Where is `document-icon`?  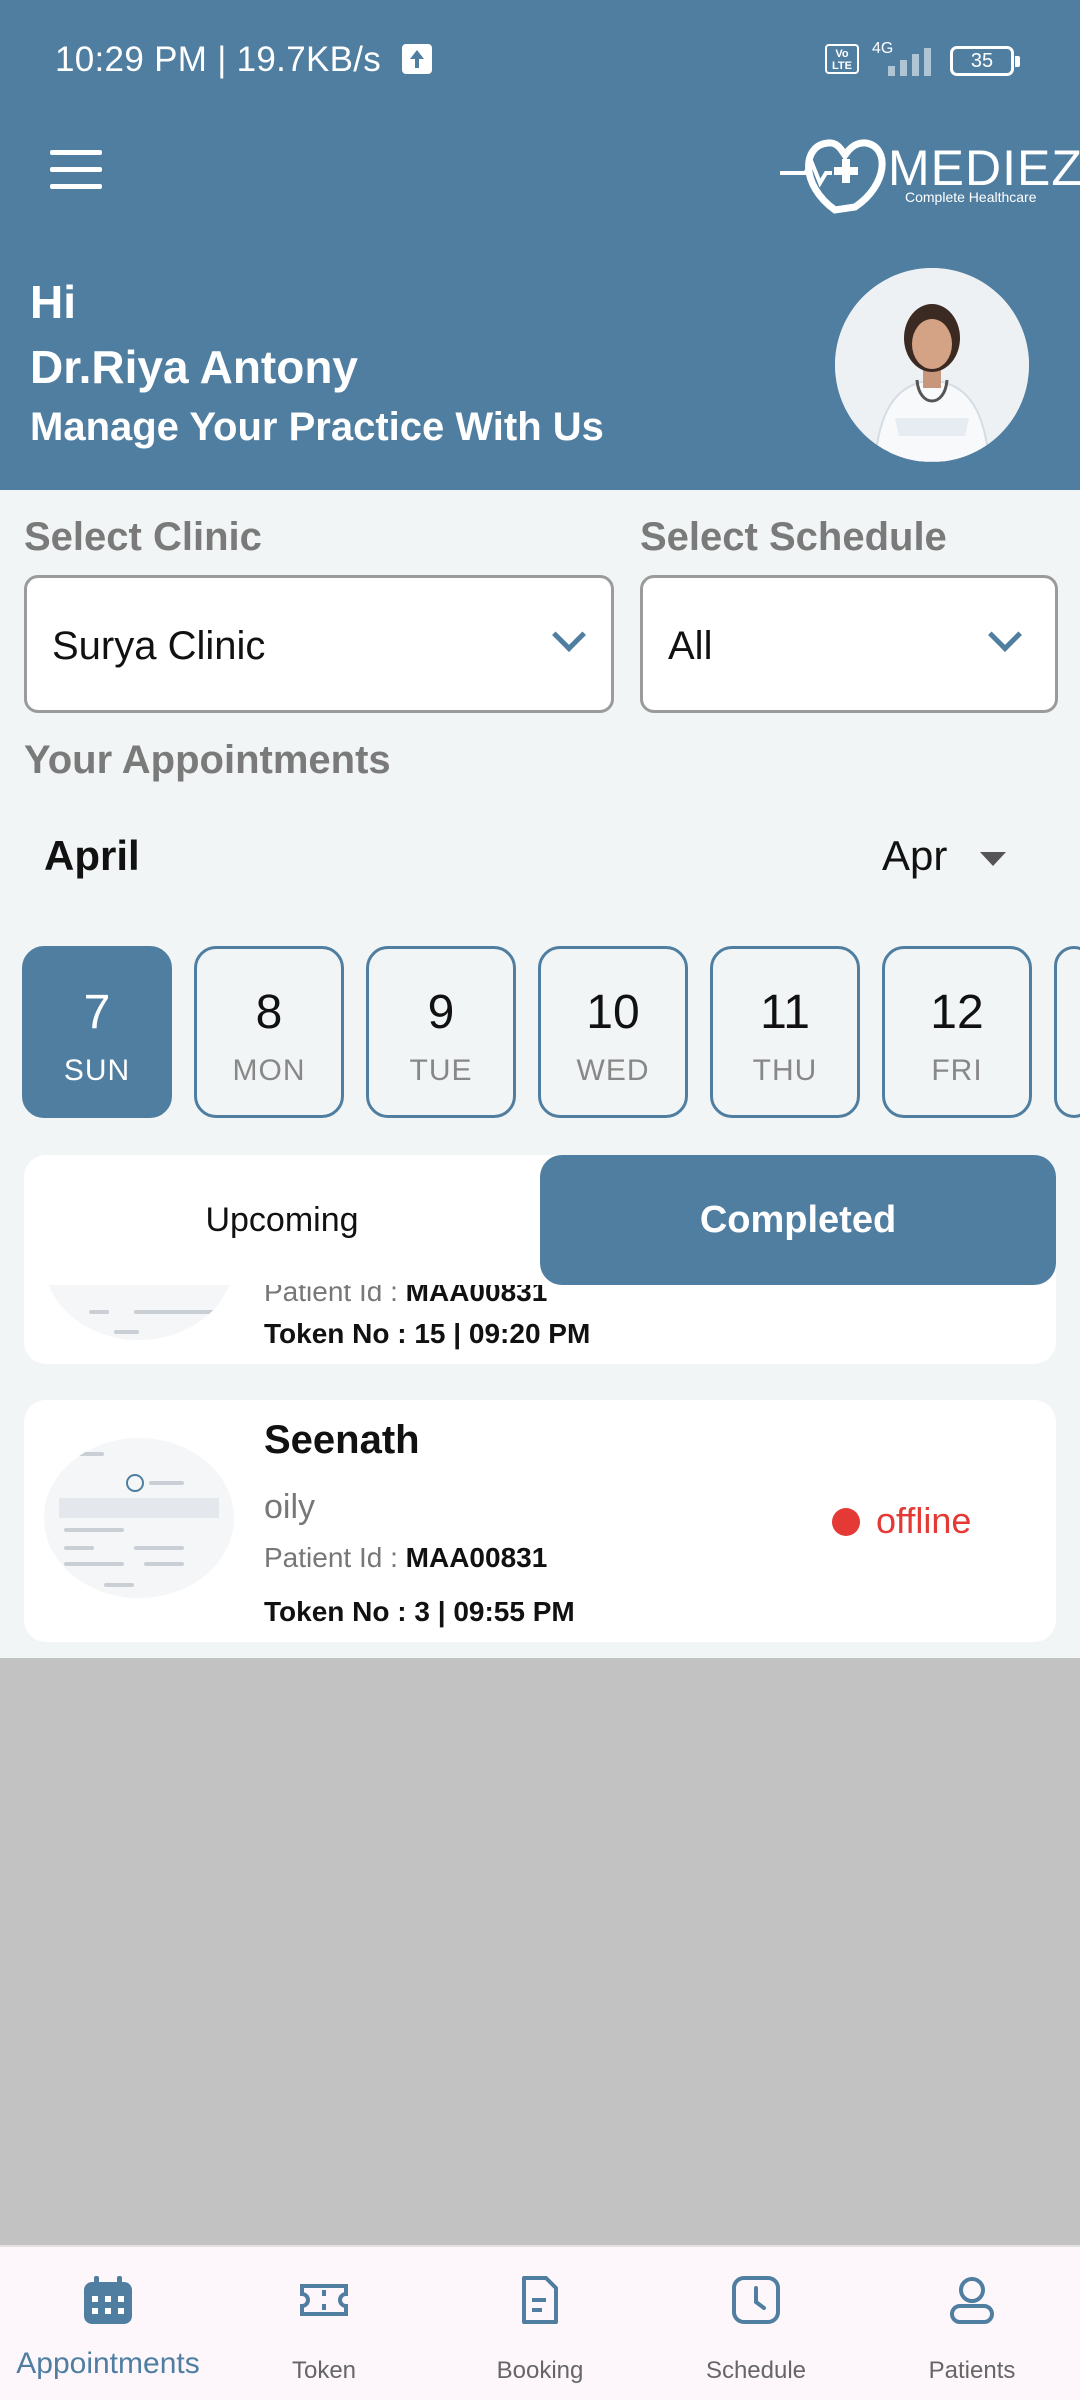
document-icon is located at coordinates (540, 2300).